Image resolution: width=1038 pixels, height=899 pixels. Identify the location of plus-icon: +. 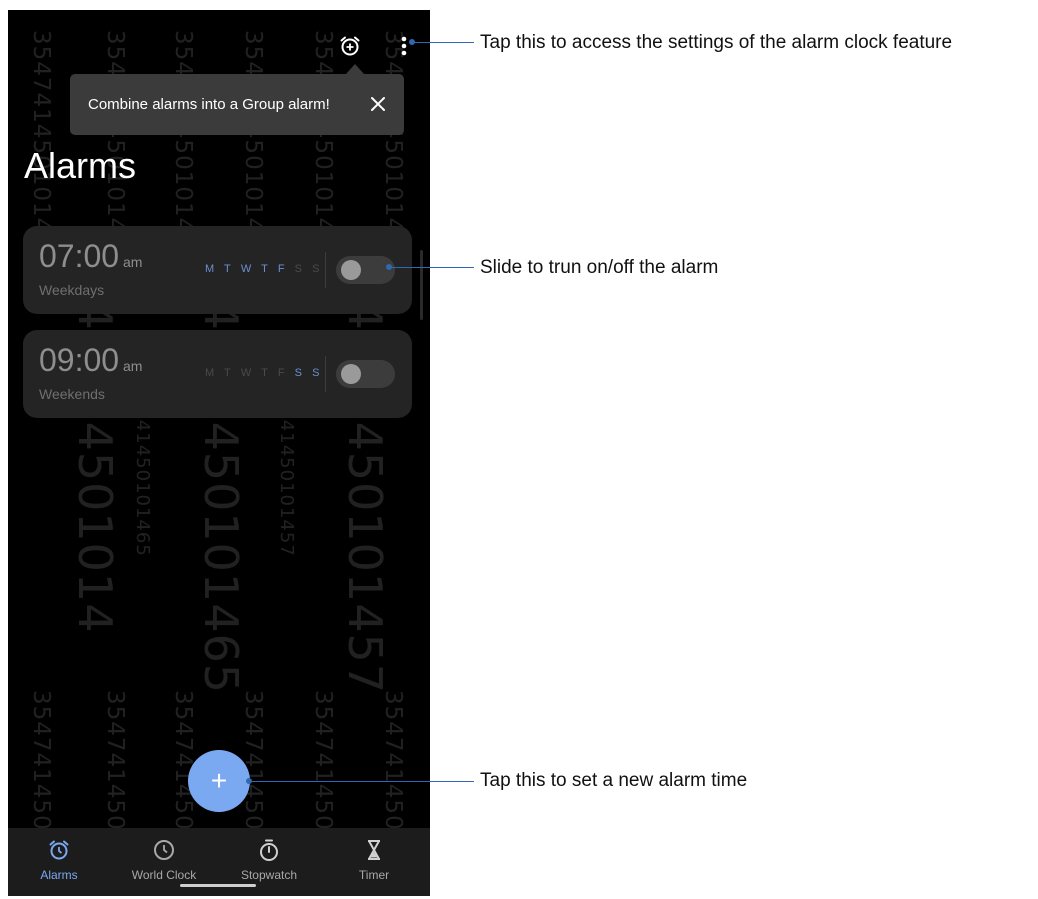
(219, 780).